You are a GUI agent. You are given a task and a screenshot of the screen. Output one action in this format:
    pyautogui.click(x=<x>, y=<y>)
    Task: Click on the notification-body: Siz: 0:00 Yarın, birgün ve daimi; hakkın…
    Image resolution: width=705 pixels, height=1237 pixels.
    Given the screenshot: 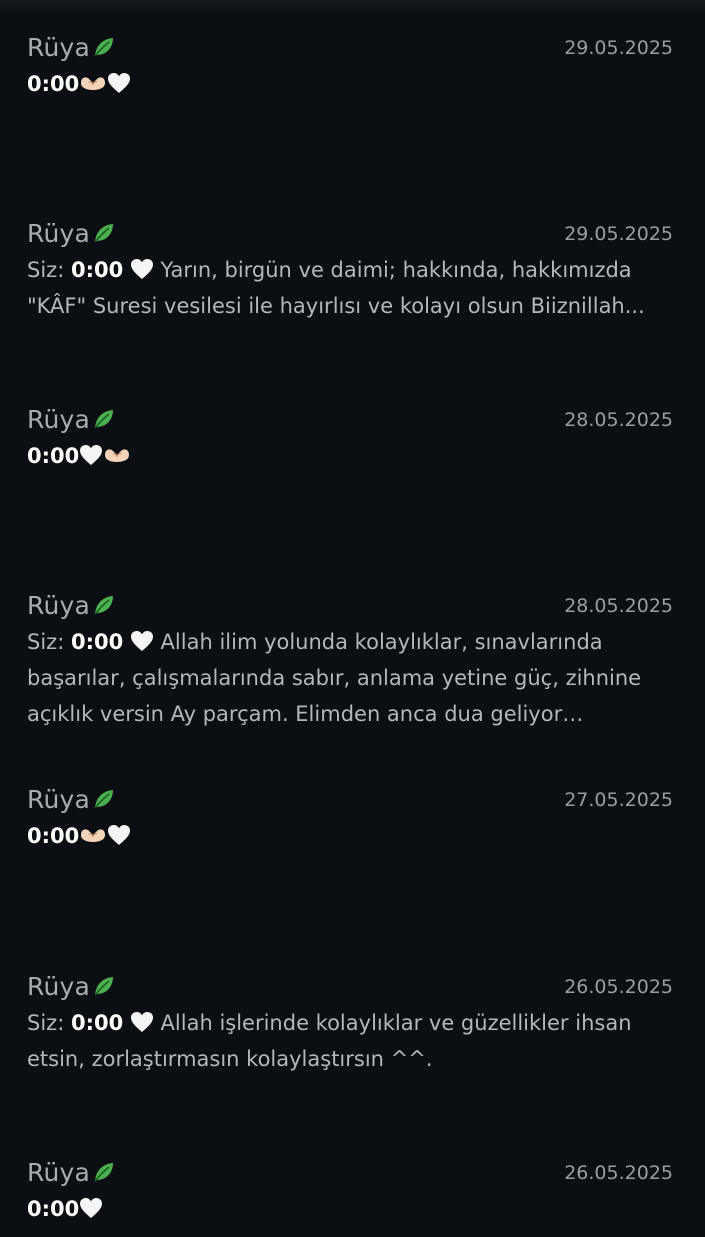 What is the action you would take?
    pyautogui.click(x=350, y=288)
    